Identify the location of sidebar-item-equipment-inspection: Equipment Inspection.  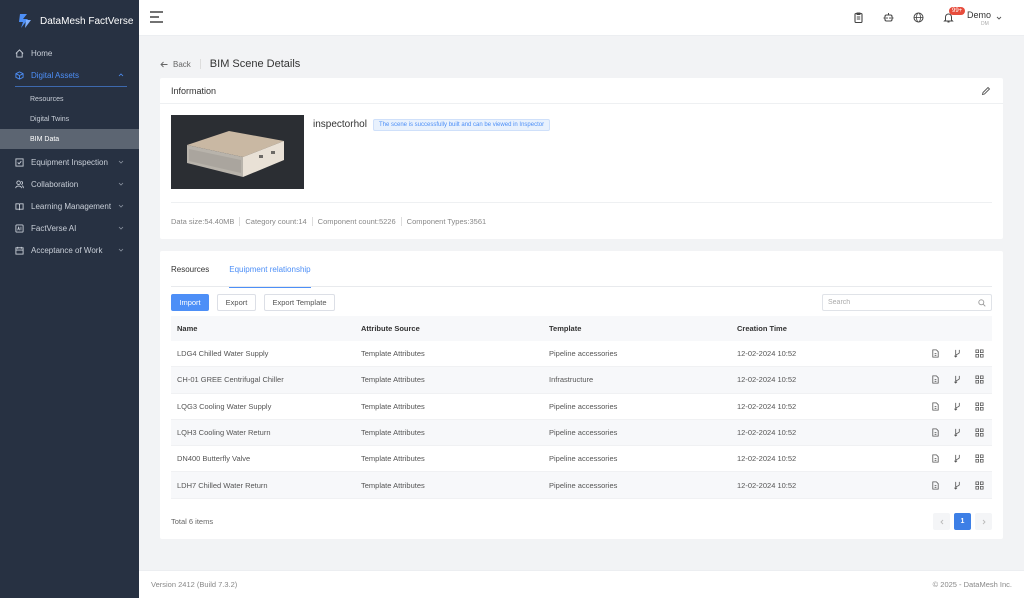
(69, 162).